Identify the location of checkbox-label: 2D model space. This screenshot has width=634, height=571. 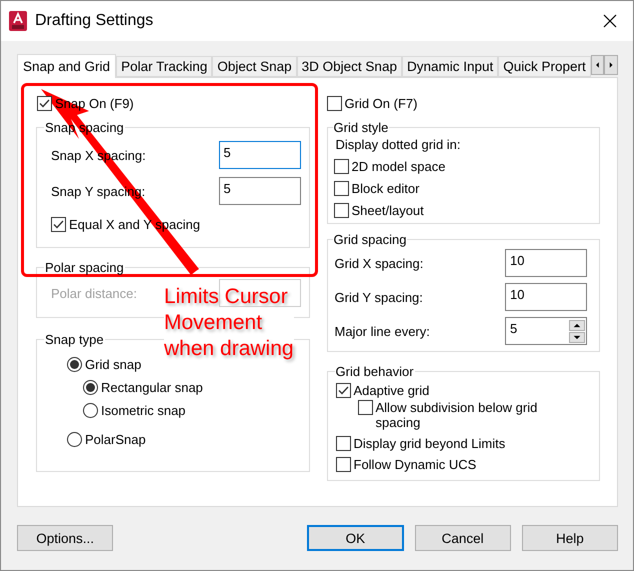
(399, 166).